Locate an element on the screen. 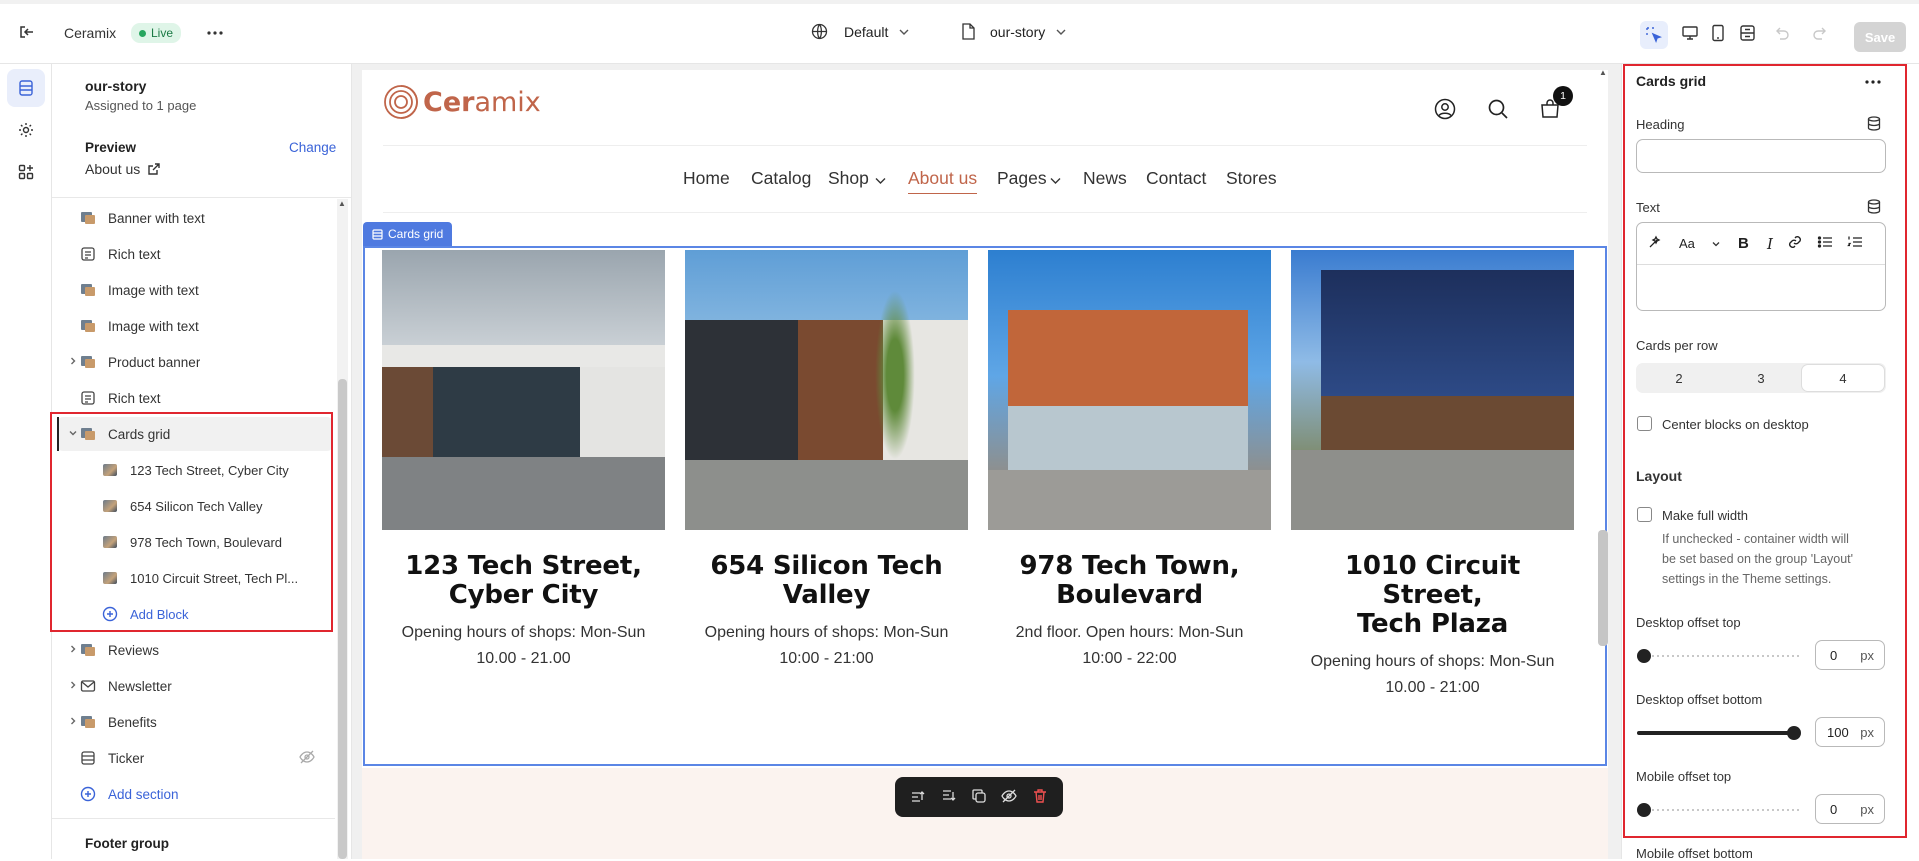  logo-swirl-icon is located at coordinates (401, 102).